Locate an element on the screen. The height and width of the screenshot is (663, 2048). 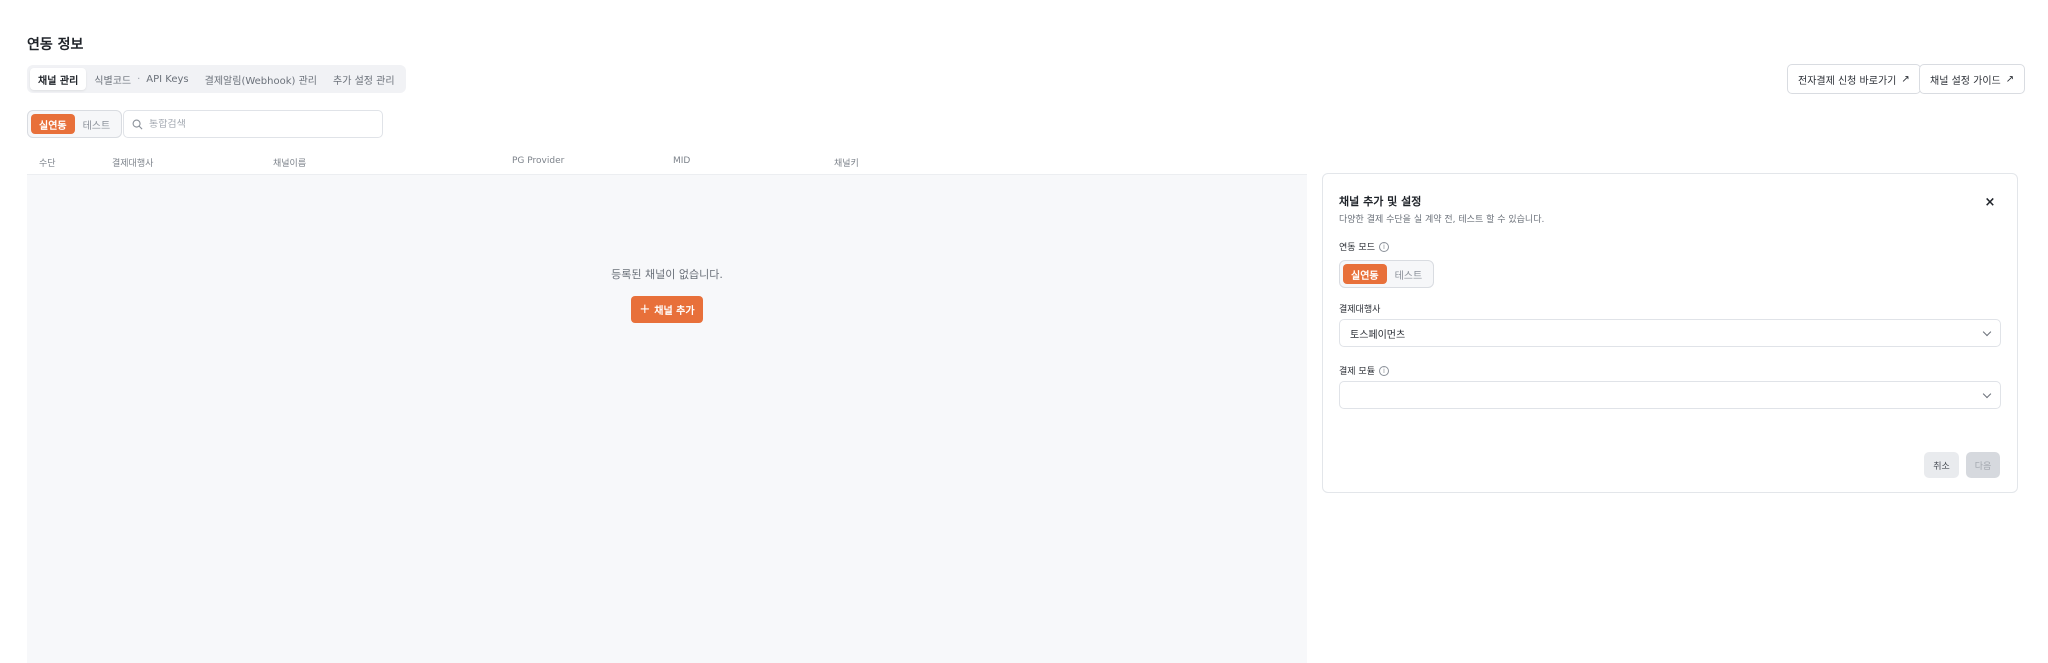
mode-live-button: 실연동 is located at coordinates (53, 124).